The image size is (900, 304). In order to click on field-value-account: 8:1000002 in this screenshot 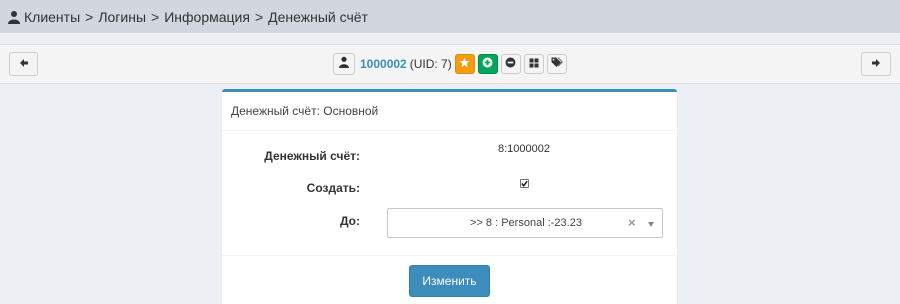, I will do `click(524, 149)`.